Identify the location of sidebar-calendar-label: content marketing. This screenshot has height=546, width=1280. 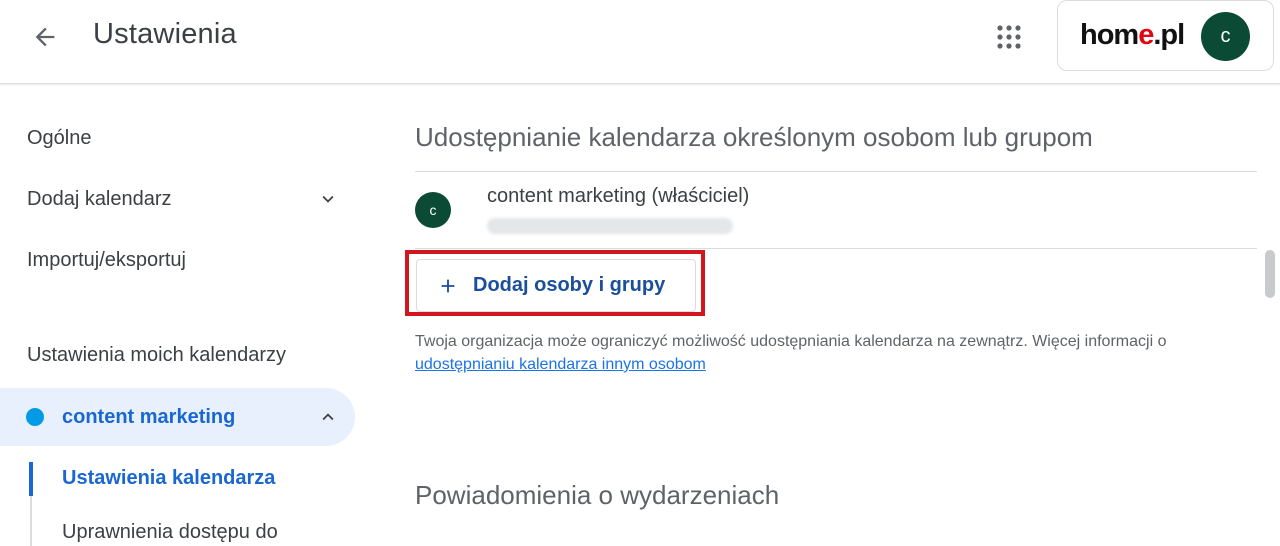
(149, 416).